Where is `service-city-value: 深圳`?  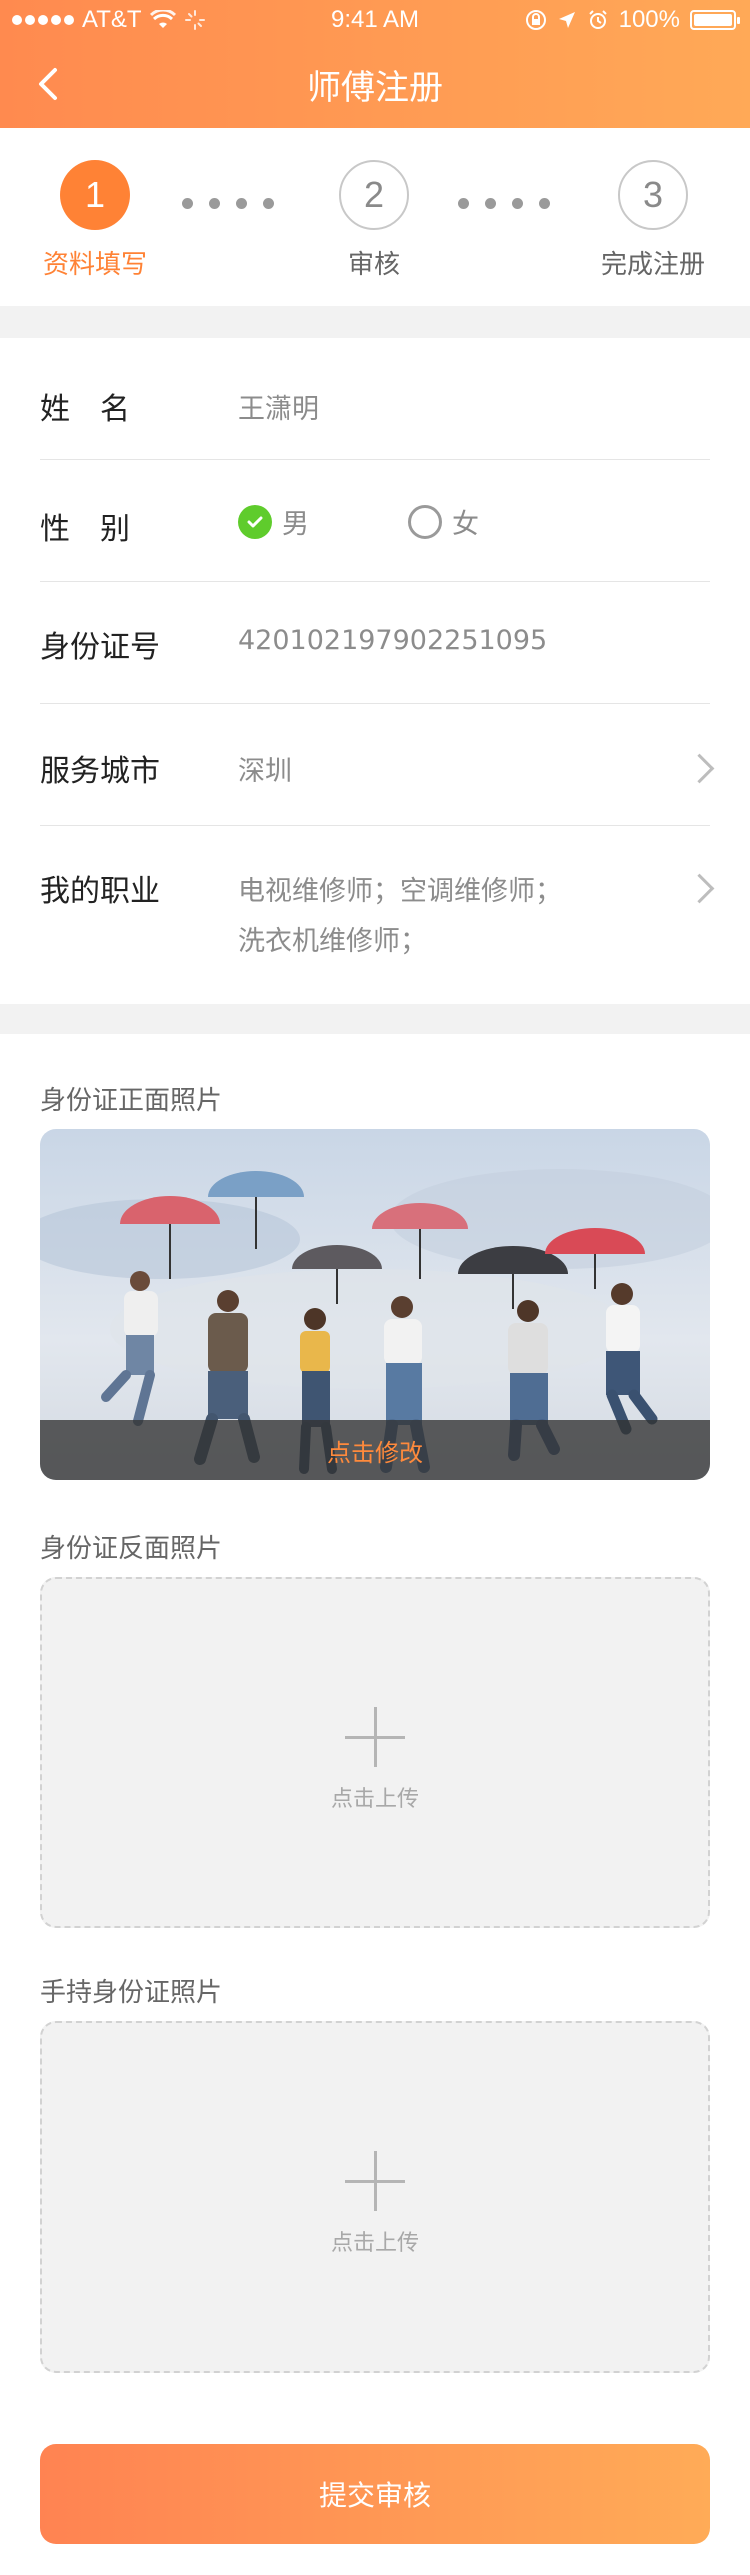 service-city-value: 深圳 is located at coordinates (265, 771).